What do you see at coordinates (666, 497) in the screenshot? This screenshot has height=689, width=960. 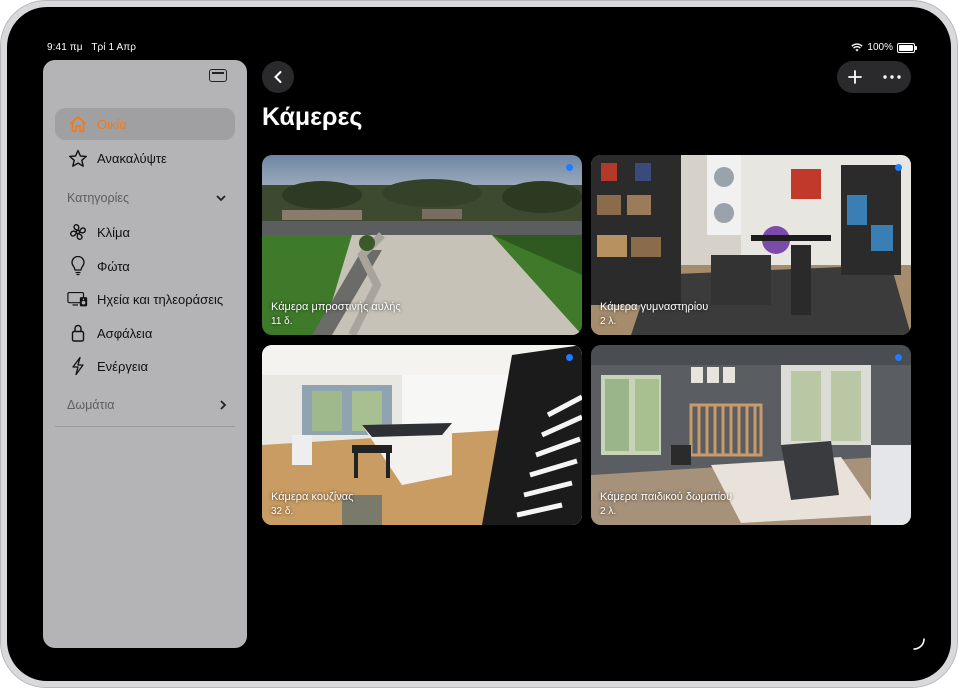 I see `camera-name: Κάμερα παιδικού δωματίου` at bounding box center [666, 497].